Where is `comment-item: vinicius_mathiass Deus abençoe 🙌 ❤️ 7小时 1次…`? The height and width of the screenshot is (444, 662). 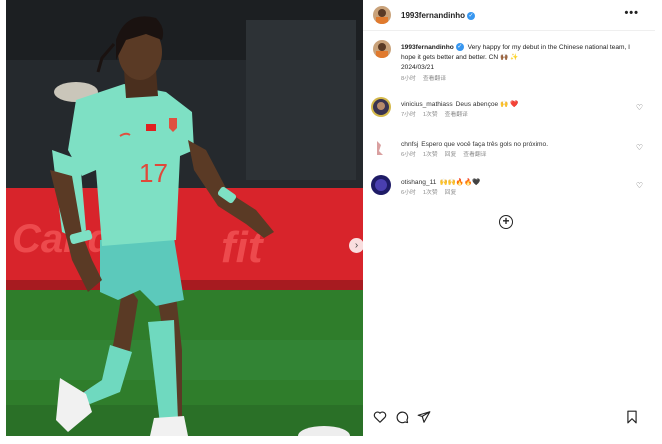
comment-item: vinicius_mathiass Deus abençoe 🙌 ❤️ 7小时 1次… is located at coordinates (509, 114).